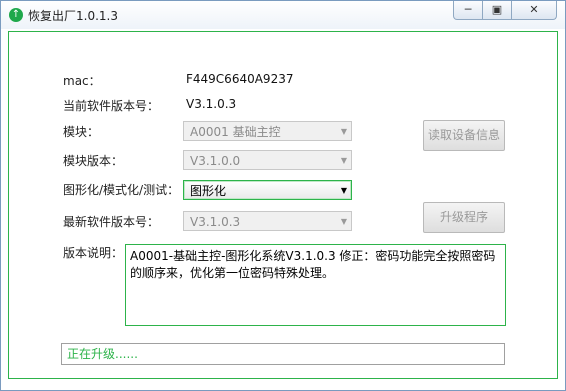  What do you see at coordinates (464, 135) in the screenshot?
I see `read-device-info-button: 读取设备信息` at bounding box center [464, 135].